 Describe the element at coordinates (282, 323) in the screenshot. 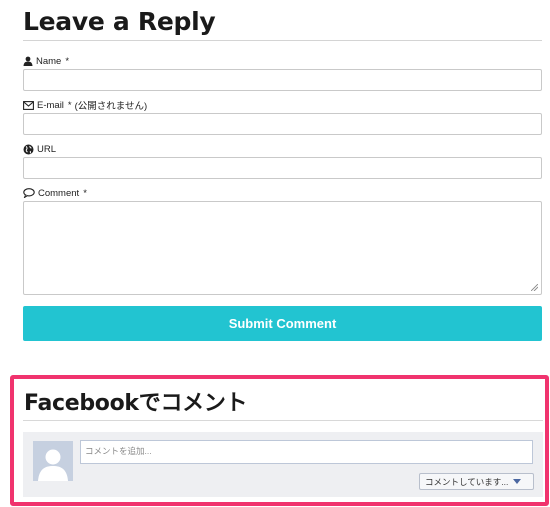

I see `submit-comment-button: Submit Comment` at that location.